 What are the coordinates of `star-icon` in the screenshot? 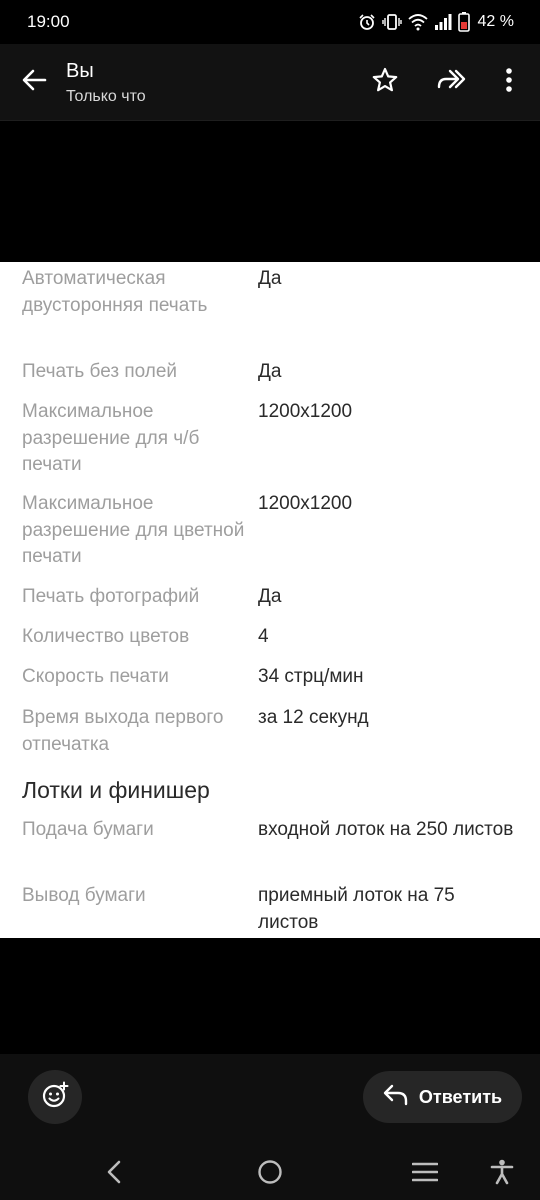 It's located at (385, 82).